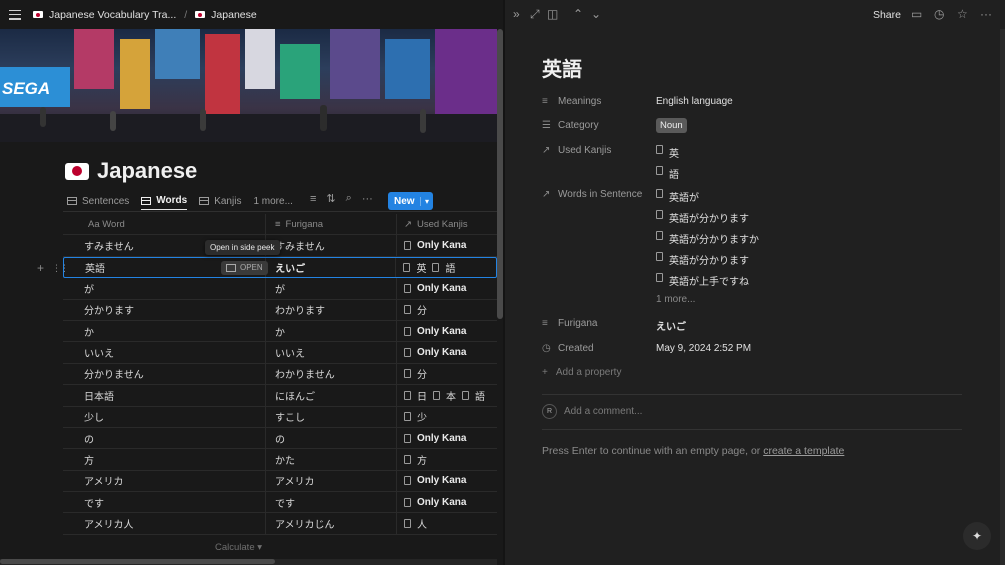  I want to click on property-name: ↗ Words in Sentence, so click(599, 252).